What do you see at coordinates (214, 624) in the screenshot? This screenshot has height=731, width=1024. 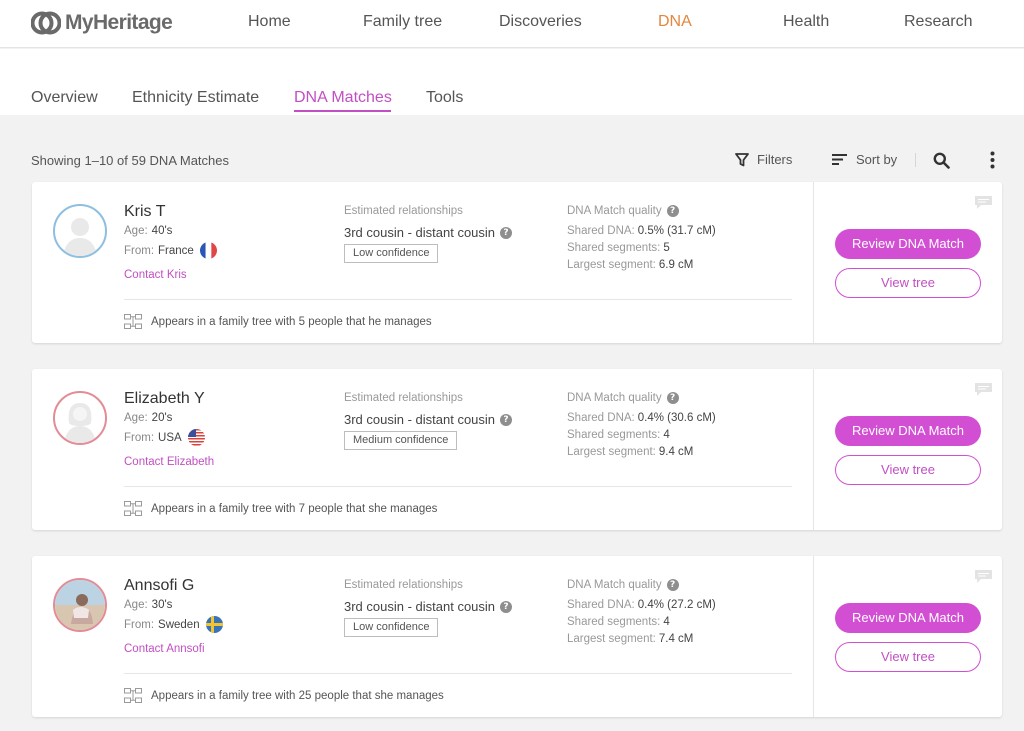 I see `sweden-flag-icon` at bounding box center [214, 624].